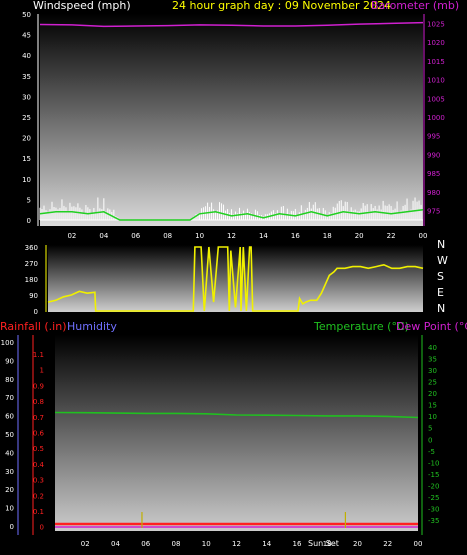 This screenshot has width=467, height=555. What do you see at coordinates (9, 417) in the screenshot?
I see `humidity-tick-label: 60` at bounding box center [9, 417].